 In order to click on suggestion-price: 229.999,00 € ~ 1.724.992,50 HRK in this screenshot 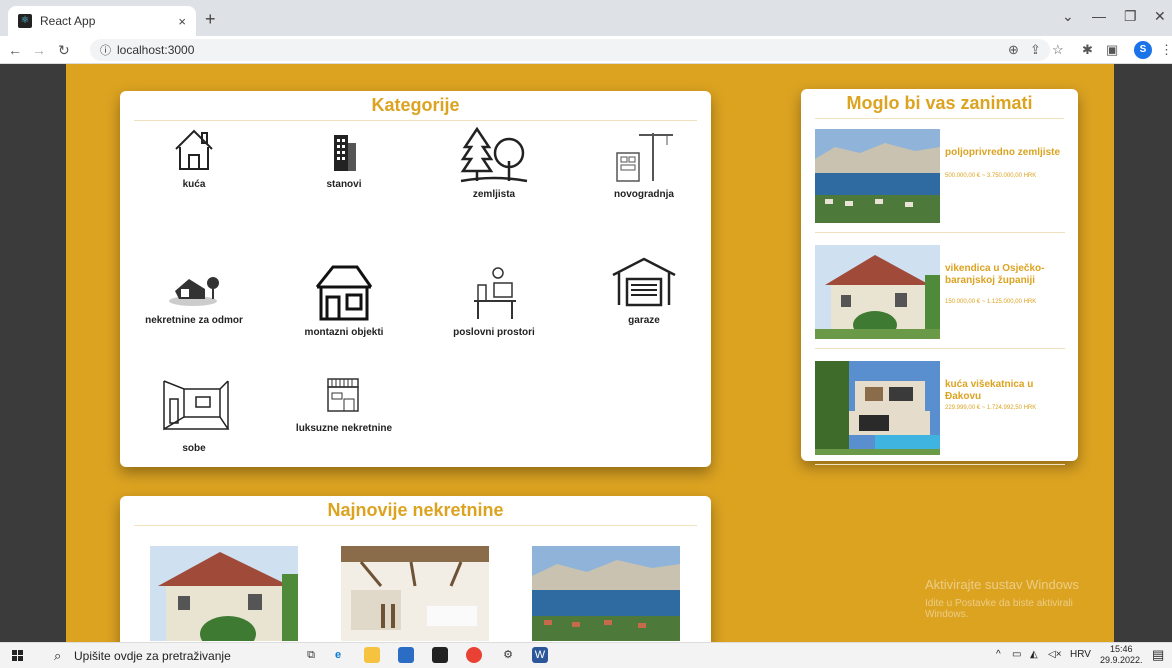, I will do `click(991, 408)`.